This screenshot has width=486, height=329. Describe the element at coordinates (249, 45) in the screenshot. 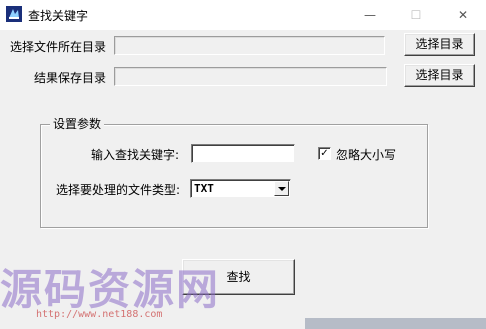

I see `source-dir-field` at that location.